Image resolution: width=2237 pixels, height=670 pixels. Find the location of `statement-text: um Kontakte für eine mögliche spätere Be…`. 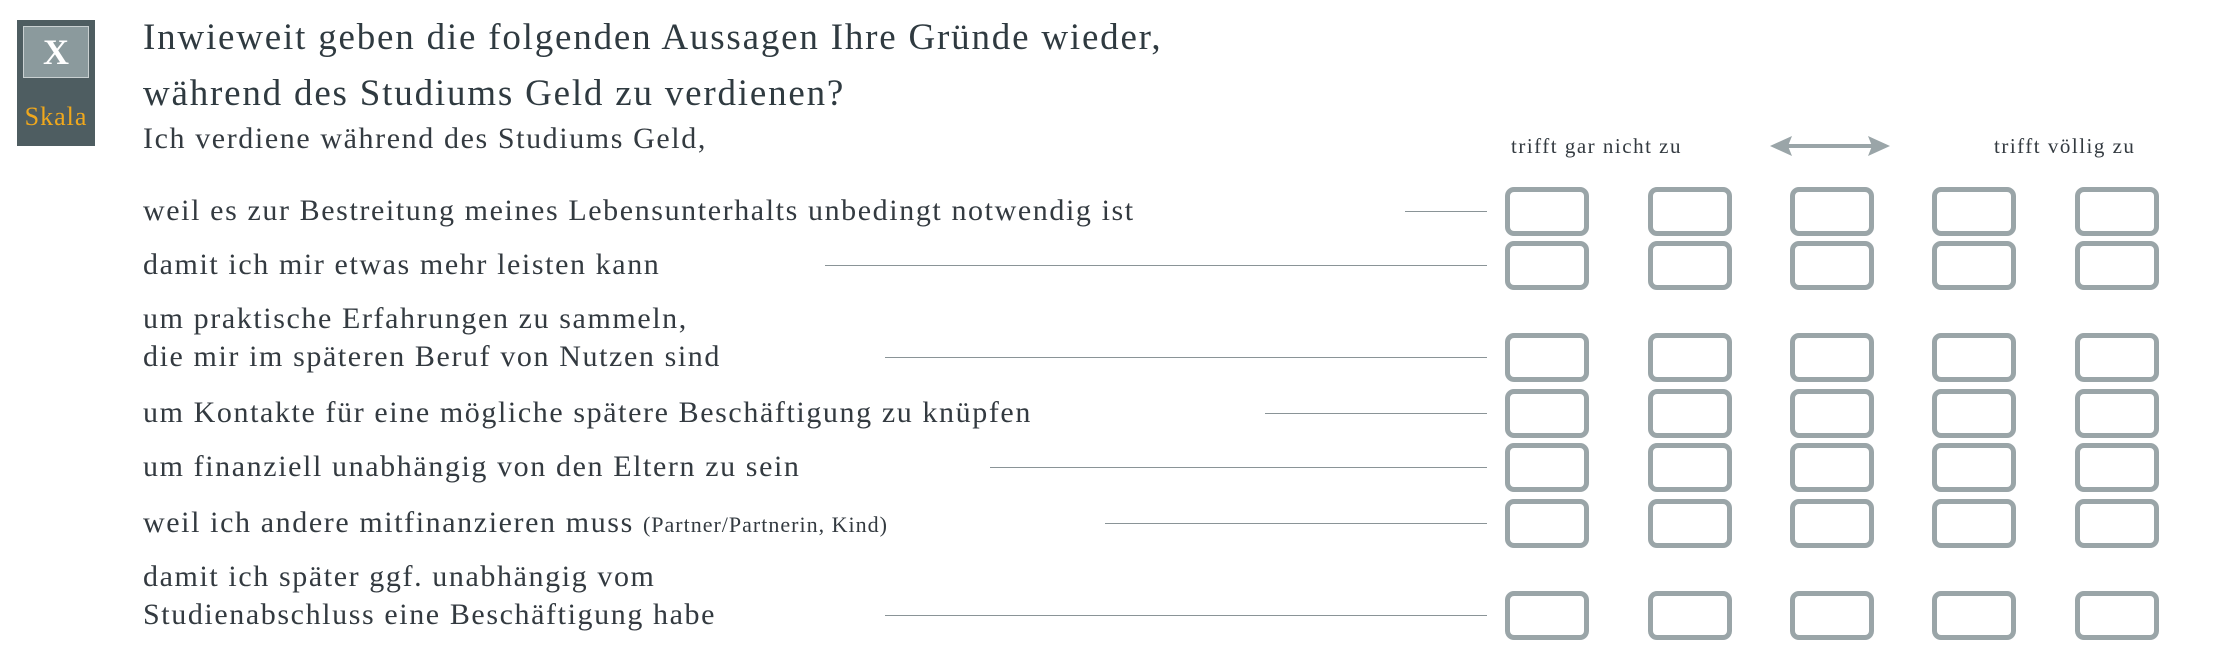

statement-text: um Kontakte für eine mögliche spätere Be… is located at coordinates (587, 412).